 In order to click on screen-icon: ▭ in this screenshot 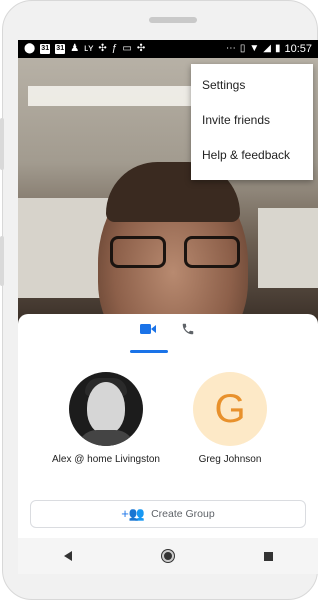, I will do `click(127, 48)`.